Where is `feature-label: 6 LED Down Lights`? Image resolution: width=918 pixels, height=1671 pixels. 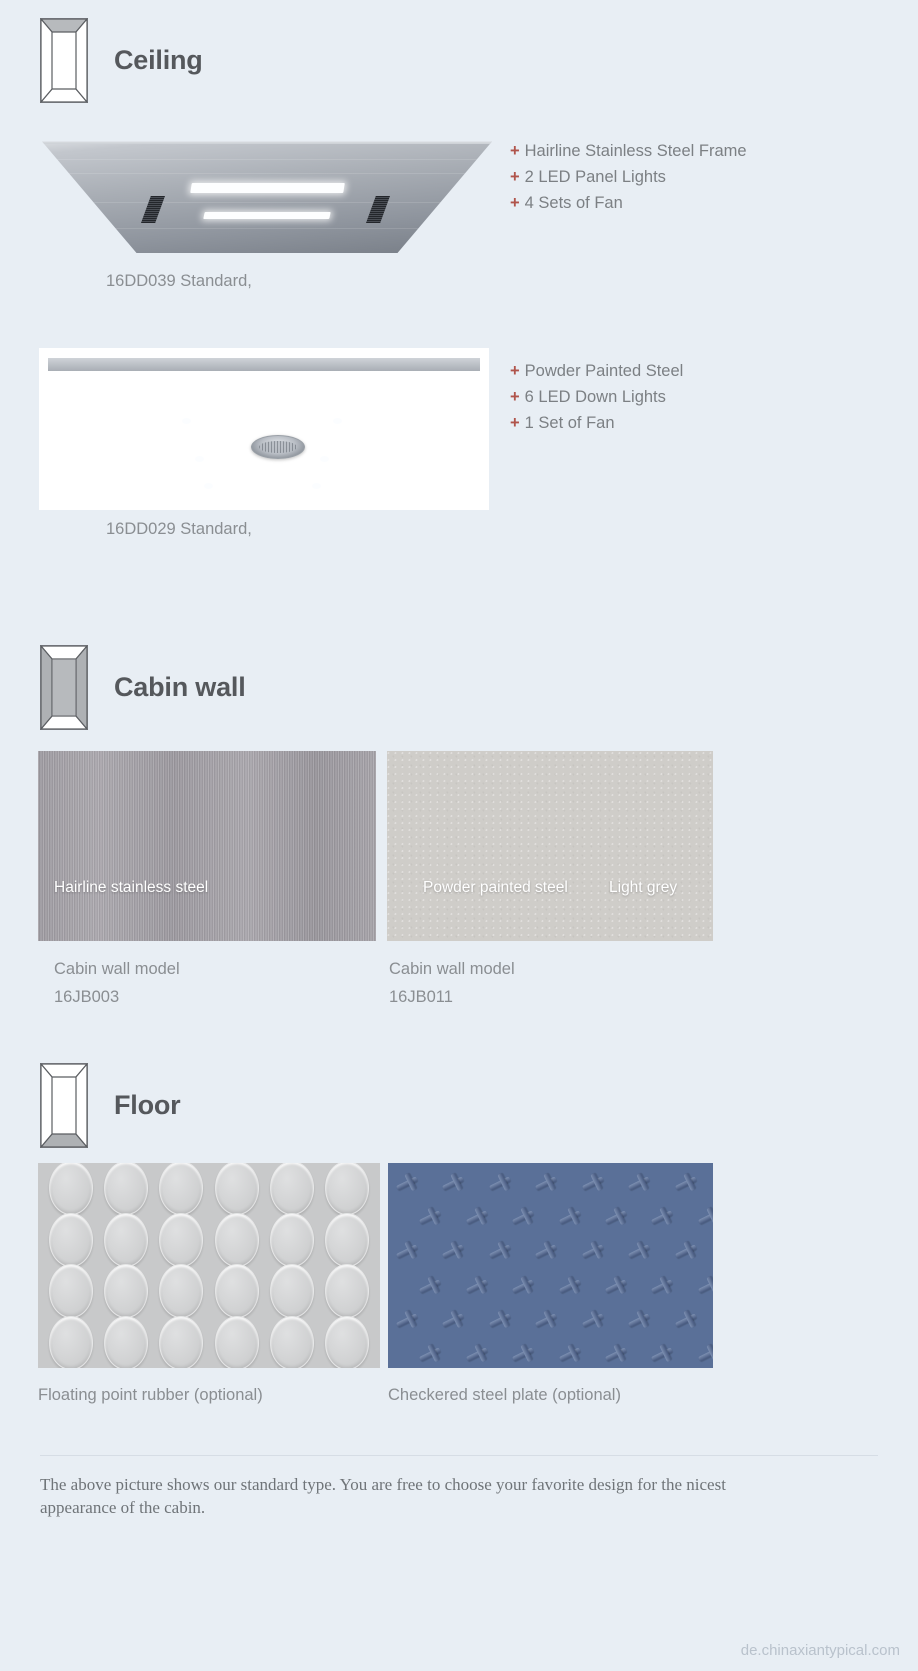
feature-label: 6 LED Down Lights is located at coordinates (595, 397).